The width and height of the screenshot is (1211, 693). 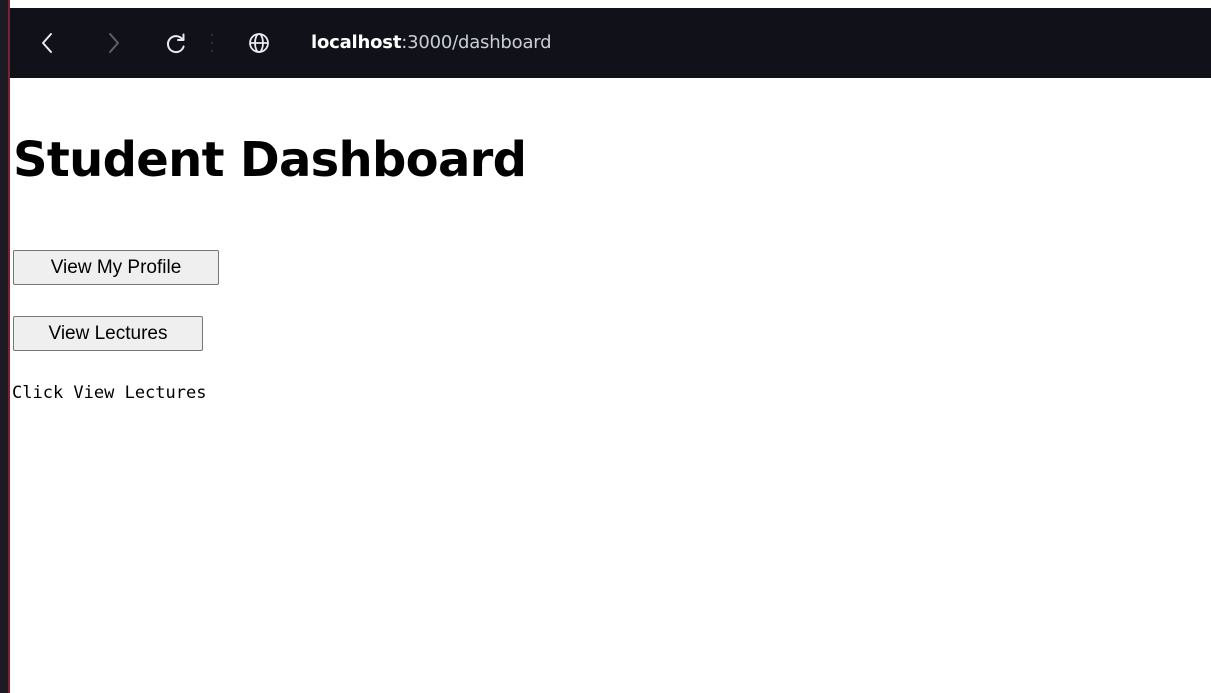 What do you see at coordinates (356, 42) in the screenshot?
I see `url-host: localhost` at bounding box center [356, 42].